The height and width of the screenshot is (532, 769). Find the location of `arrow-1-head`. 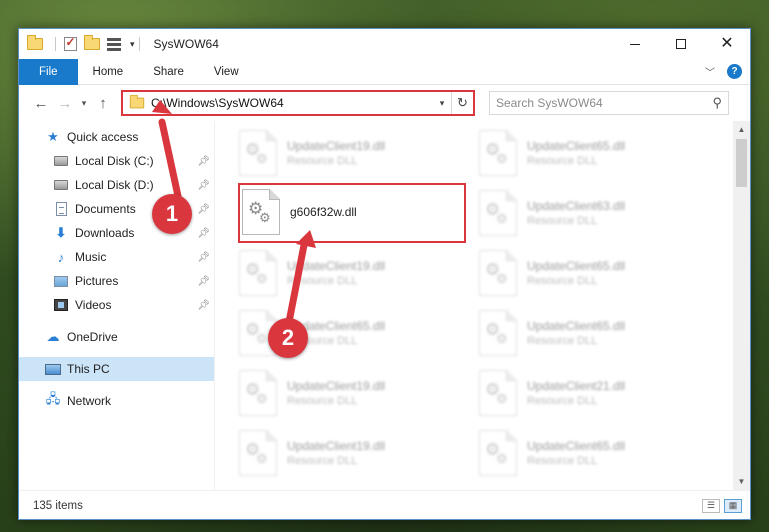

arrow-1-head is located at coordinates (162, 107).